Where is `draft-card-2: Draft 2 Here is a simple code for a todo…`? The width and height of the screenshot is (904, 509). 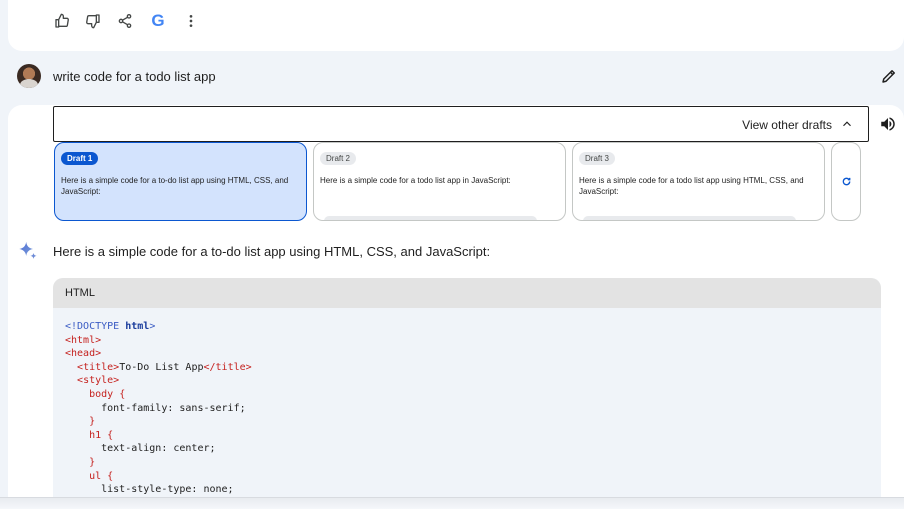
draft-card-2: Draft 2 Here is a simple code for a todo… is located at coordinates (439, 181).